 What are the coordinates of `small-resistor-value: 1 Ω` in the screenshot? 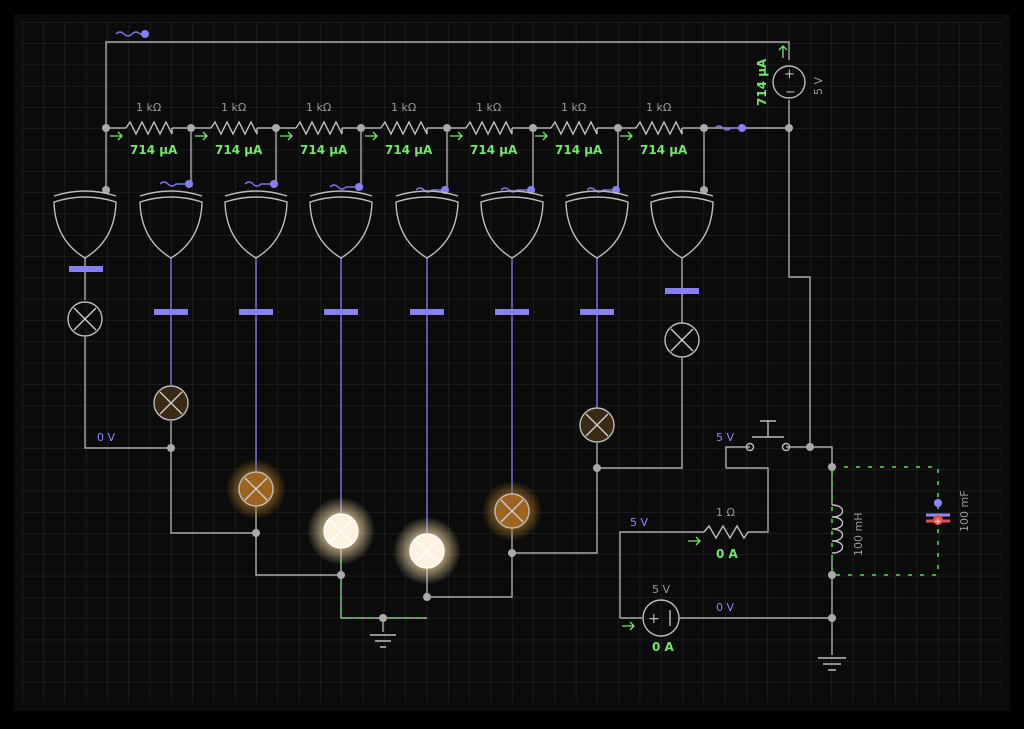 It's located at (725, 512).